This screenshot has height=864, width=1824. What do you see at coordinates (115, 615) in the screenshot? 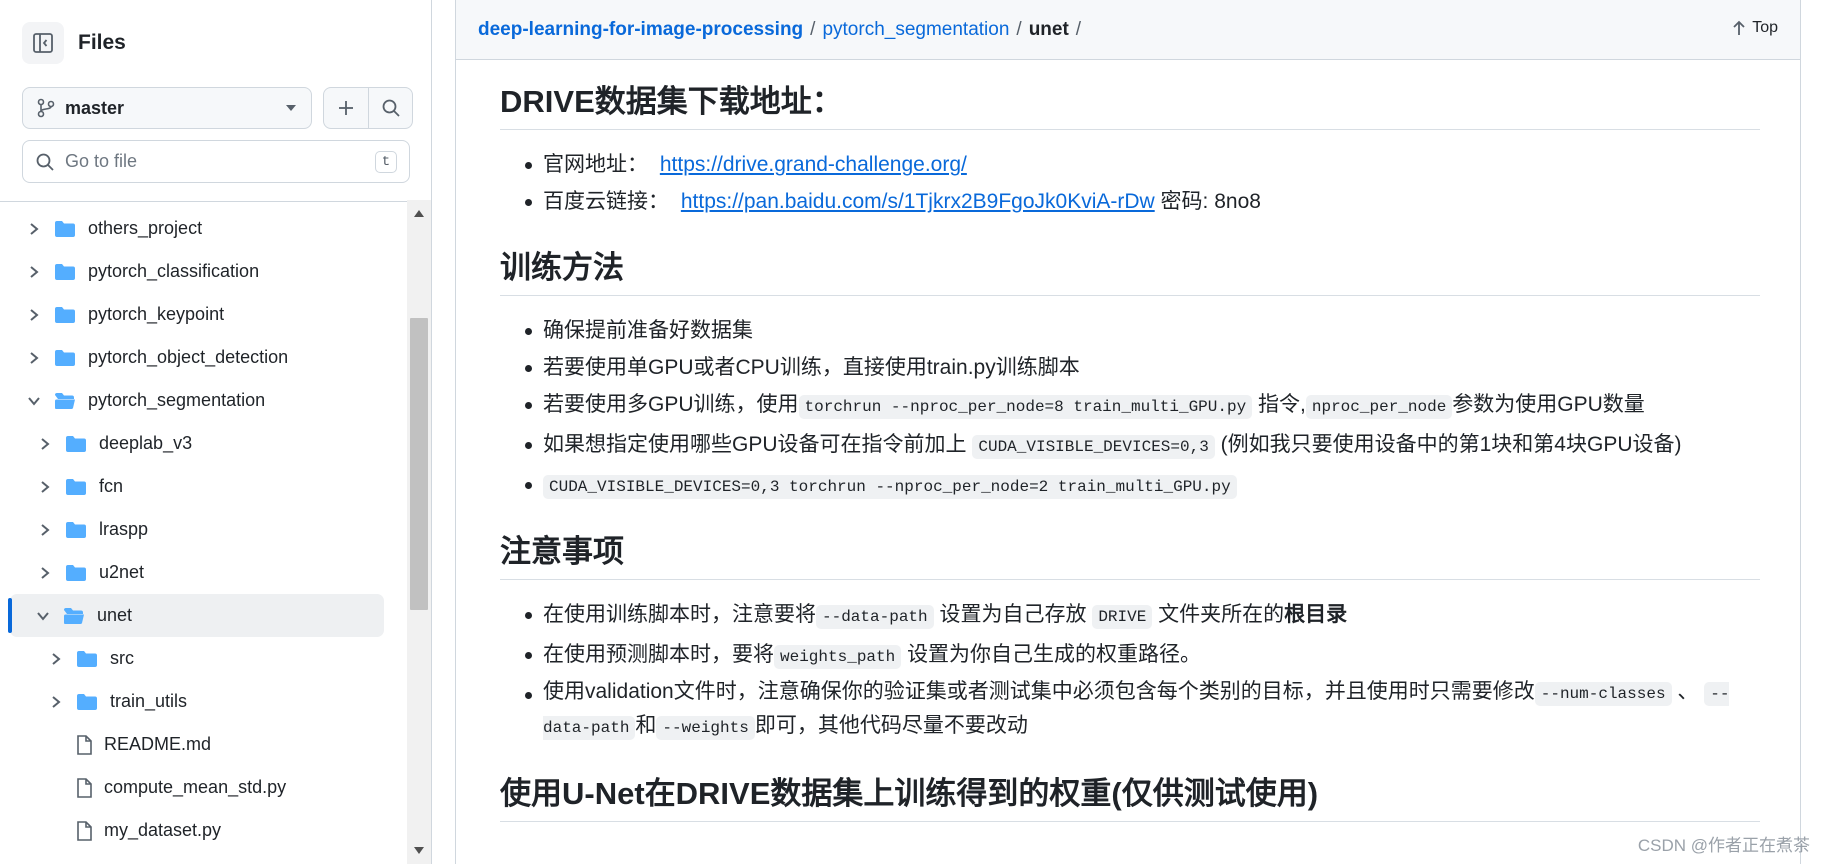
I see `tree-item-label: unet` at bounding box center [115, 615].